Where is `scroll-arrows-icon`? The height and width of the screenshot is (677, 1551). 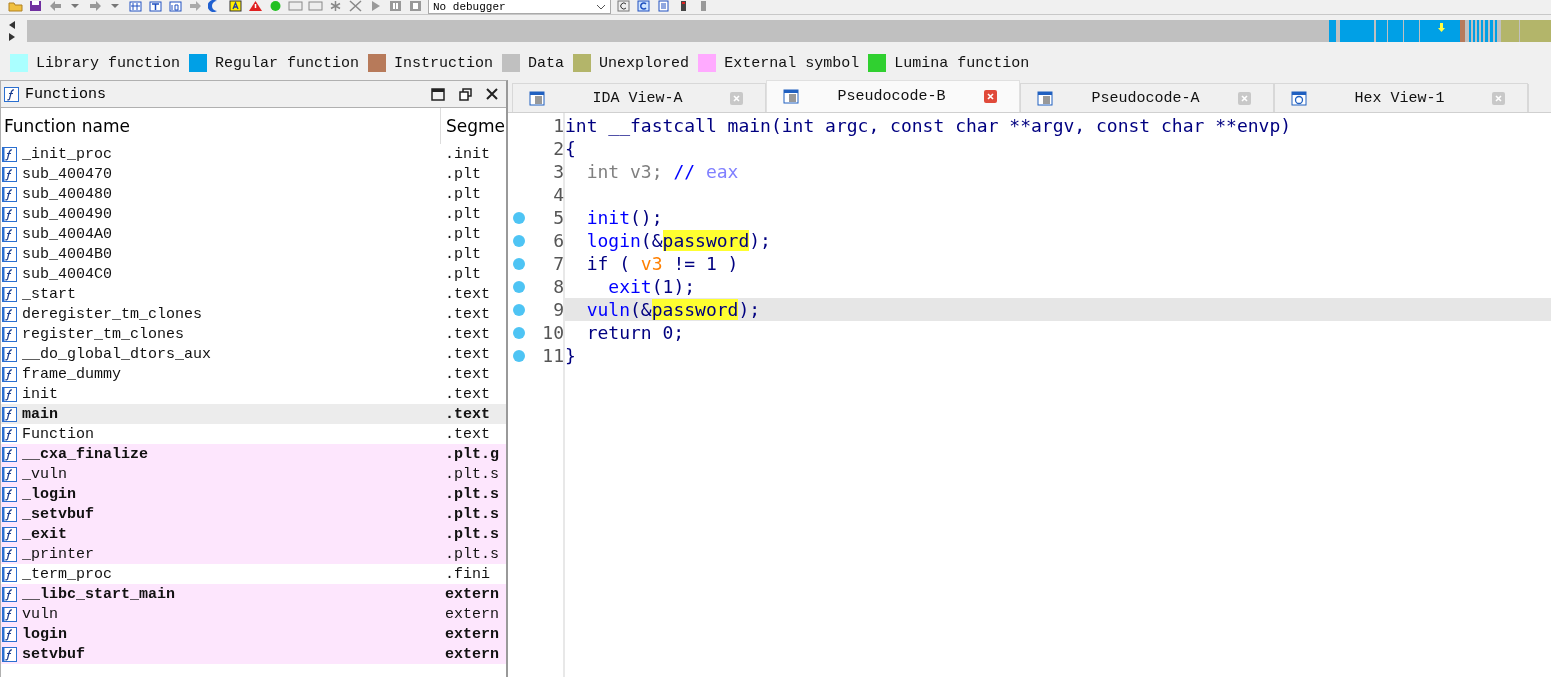
scroll-arrows-icon is located at coordinates (12, 31).